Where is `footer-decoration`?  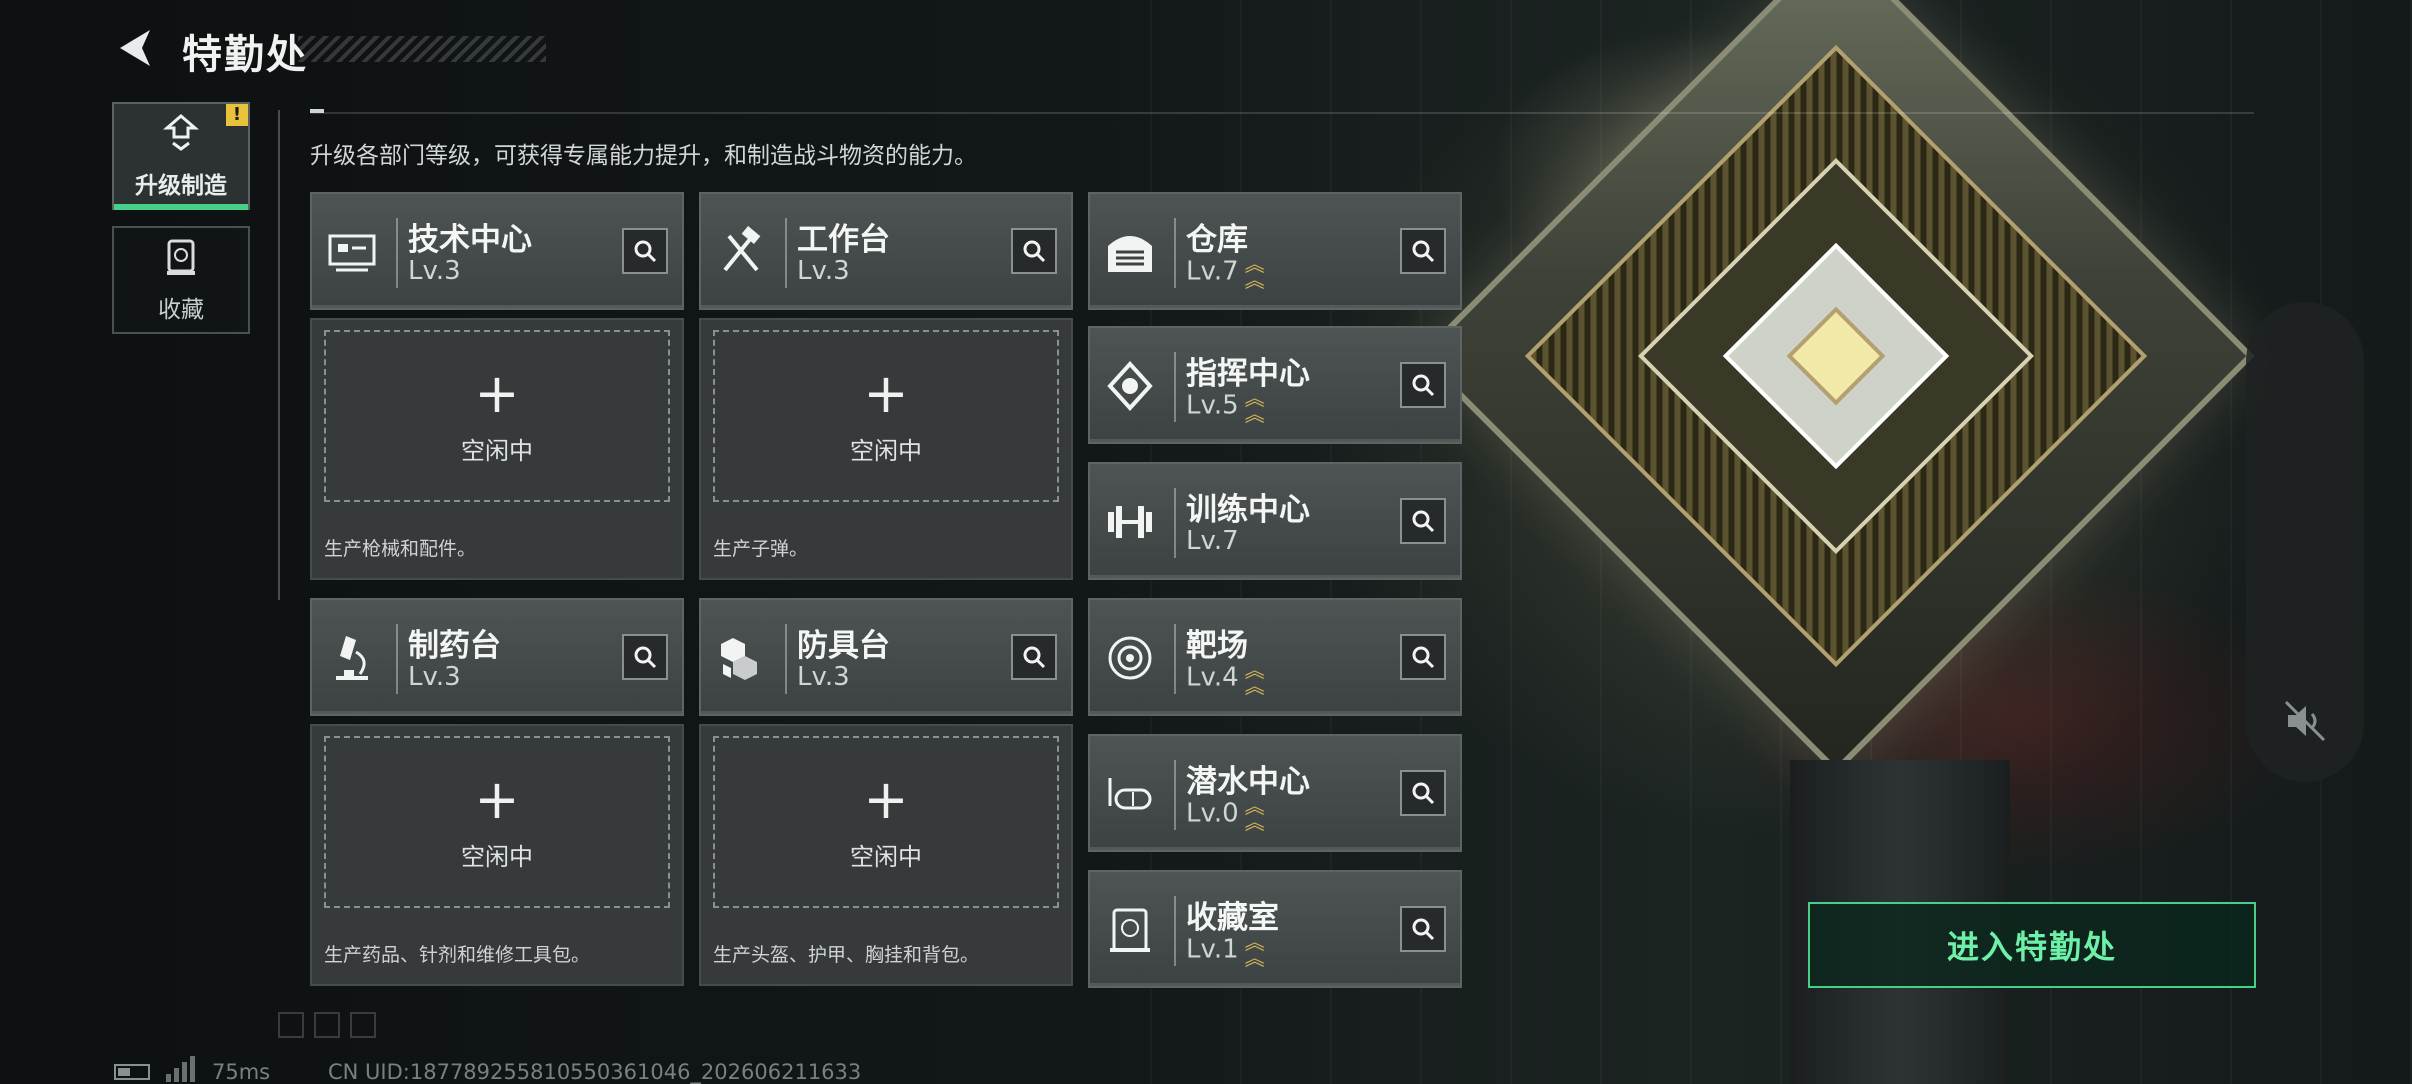 footer-decoration is located at coordinates (332, 1027).